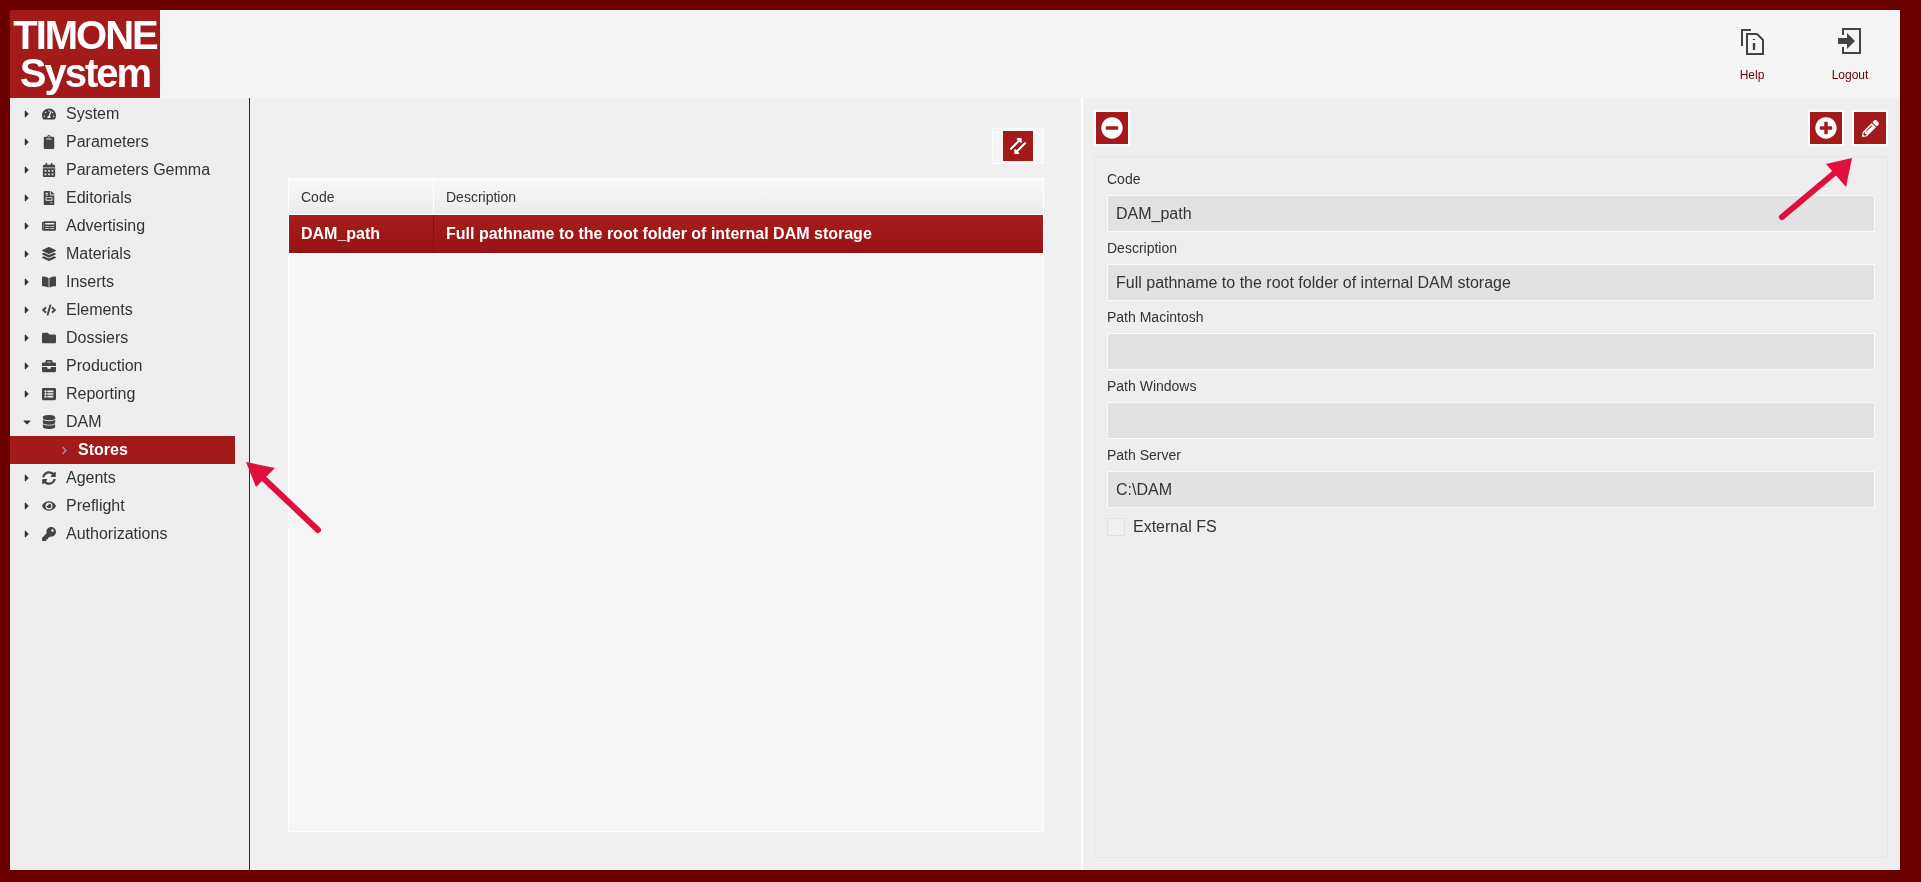 The image size is (1921, 882). I want to click on sidebar-item: Advertising, so click(129, 226).